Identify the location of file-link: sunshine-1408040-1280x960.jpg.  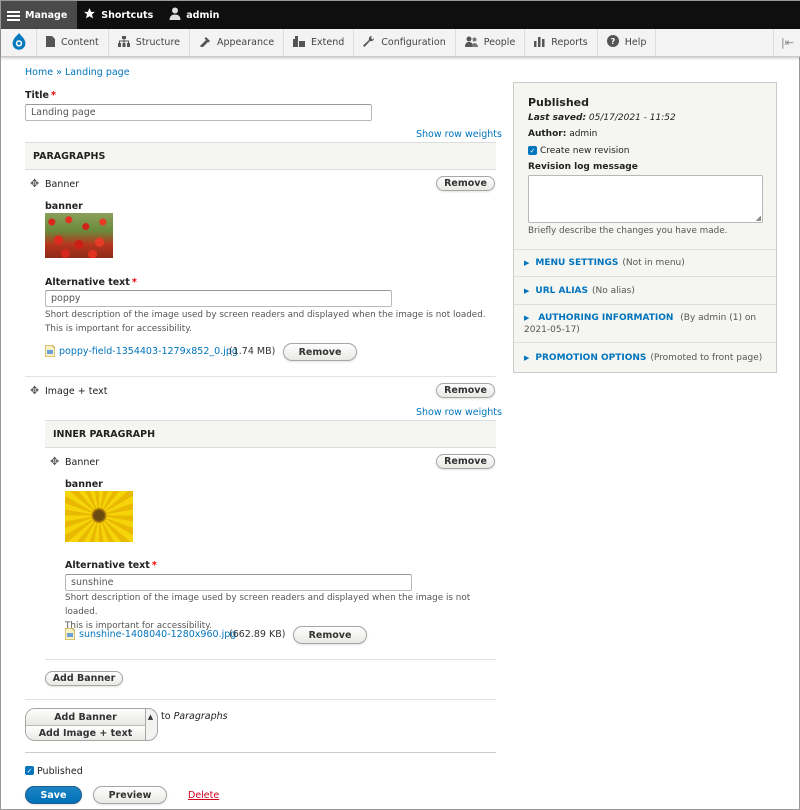
(157, 634).